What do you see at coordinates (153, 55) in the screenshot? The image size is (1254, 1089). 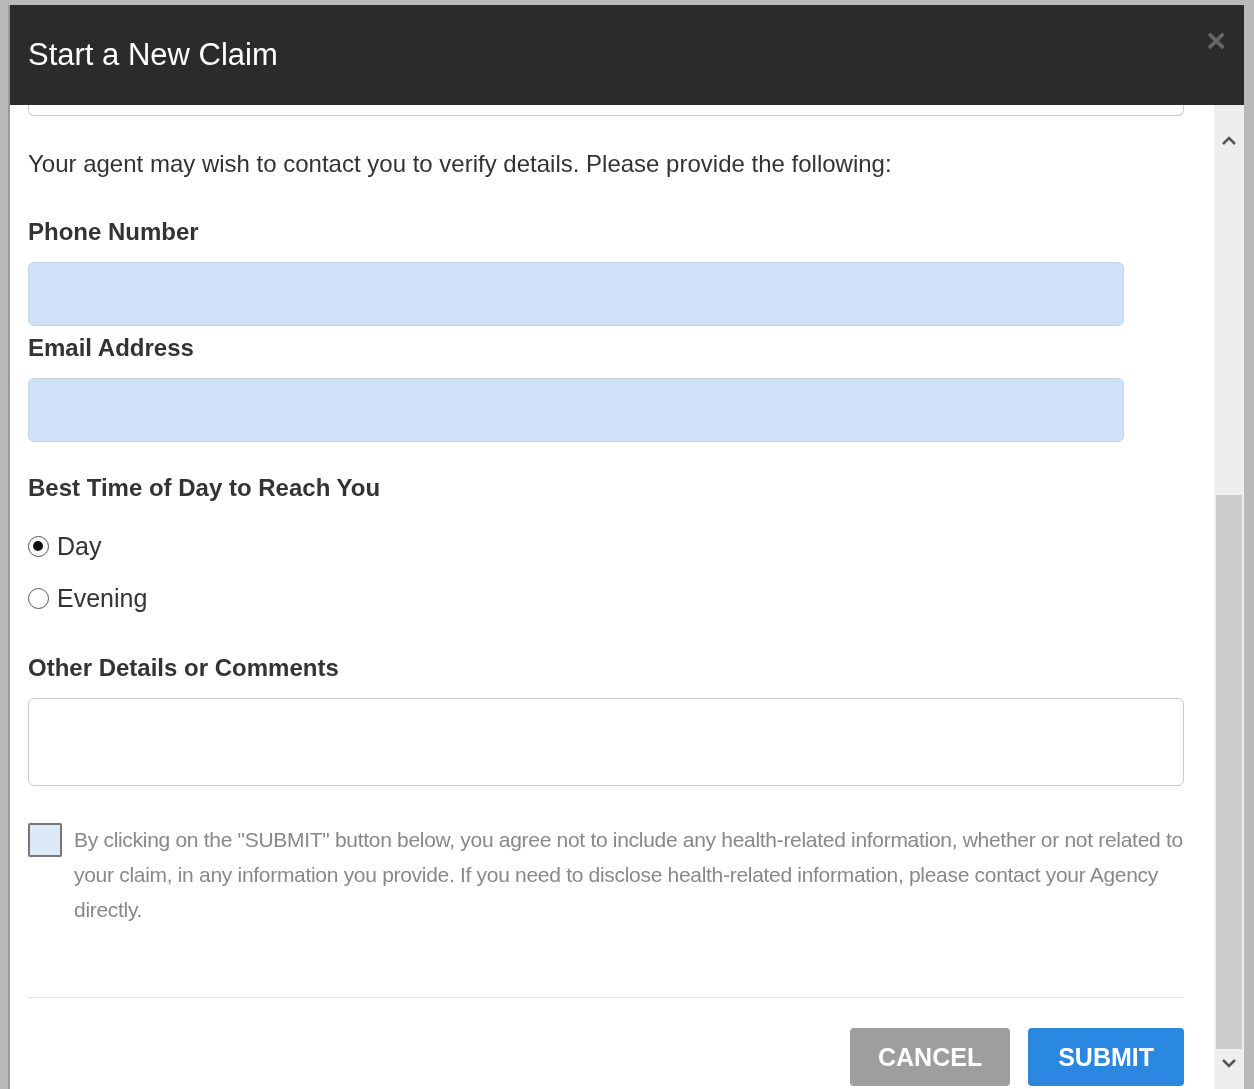 I see `dialog-title: Start a New Claim` at bounding box center [153, 55].